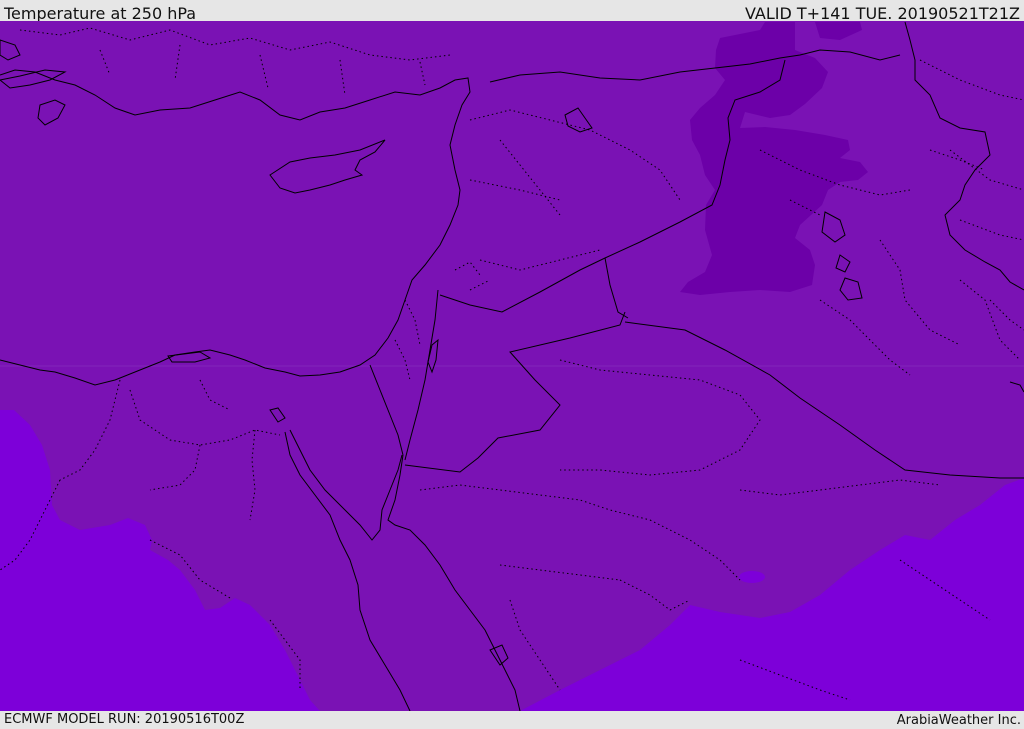 This screenshot has width=1024, height=729. I want to click on warm-blob, so click(752, 577).